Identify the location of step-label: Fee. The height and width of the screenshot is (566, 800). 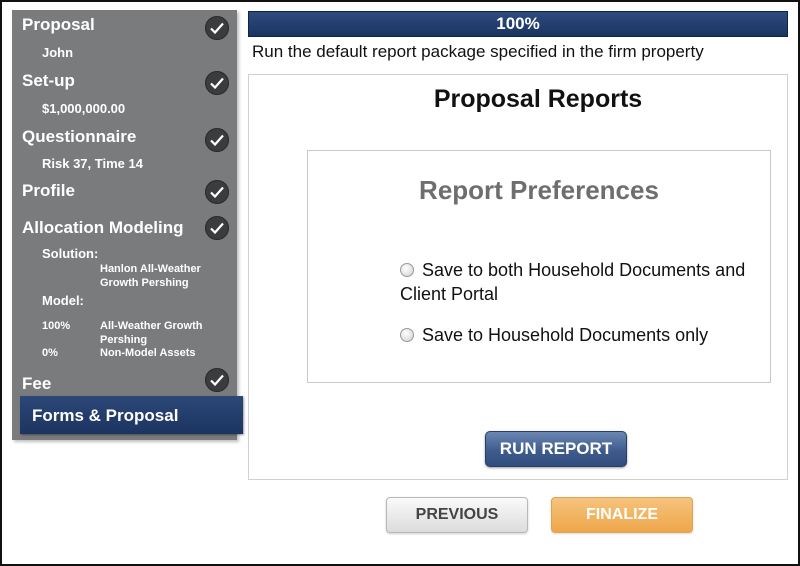
(37, 383).